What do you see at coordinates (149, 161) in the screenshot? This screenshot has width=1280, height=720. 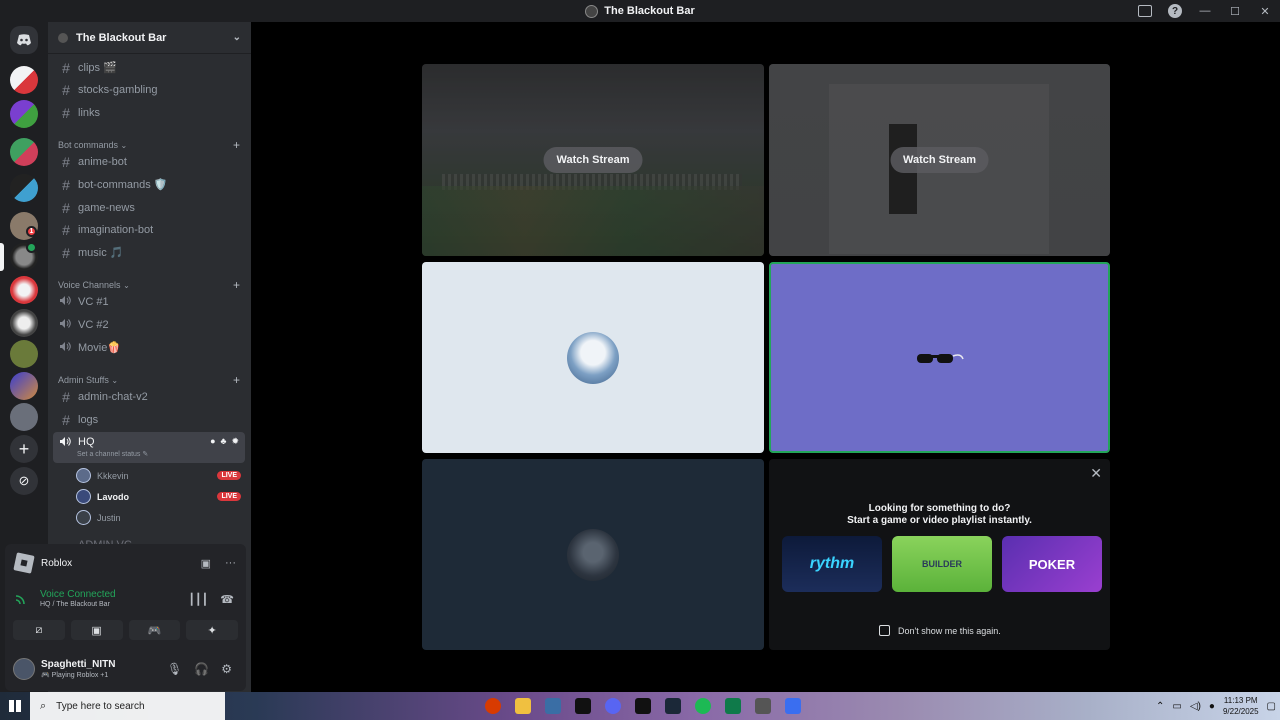 I see `channel-anime-bot: # anime-bot` at bounding box center [149, 161].